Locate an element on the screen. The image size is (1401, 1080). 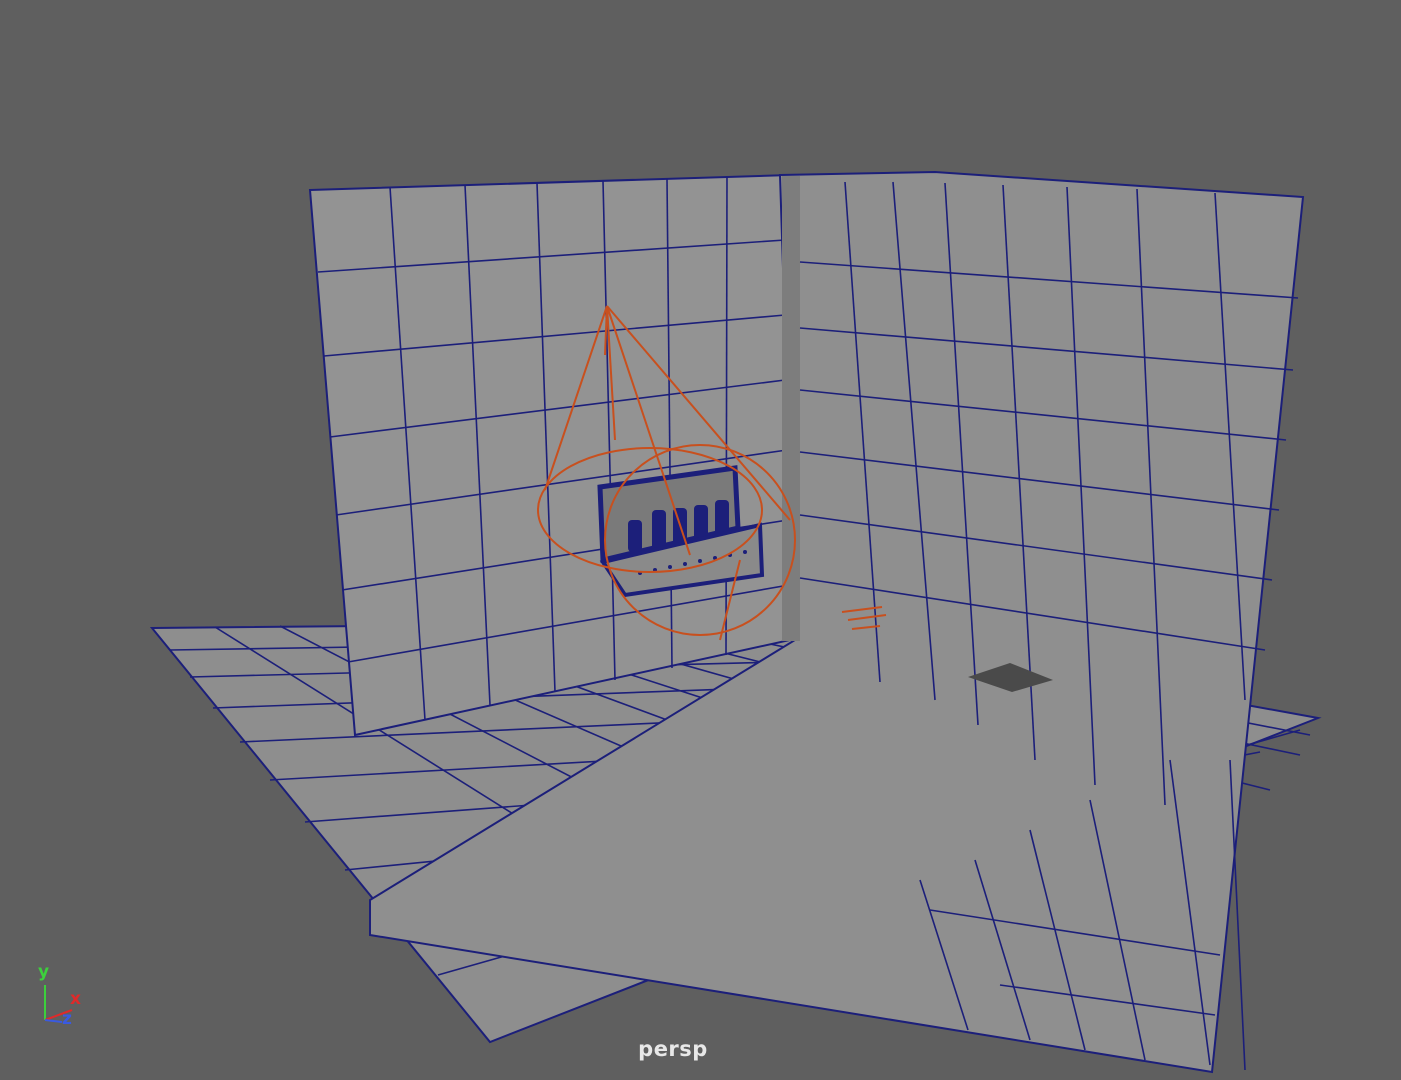
z-axis-label: z is located at coordinates (67, 1019).